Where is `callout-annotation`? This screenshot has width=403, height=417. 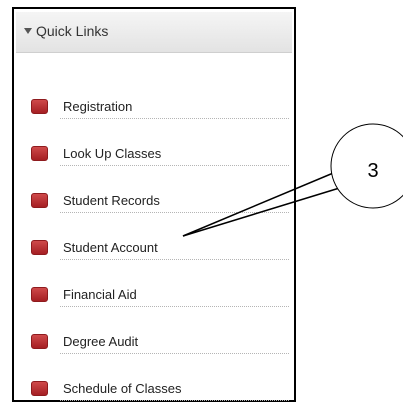
callout-annotation is located at coordinates (292, 180).